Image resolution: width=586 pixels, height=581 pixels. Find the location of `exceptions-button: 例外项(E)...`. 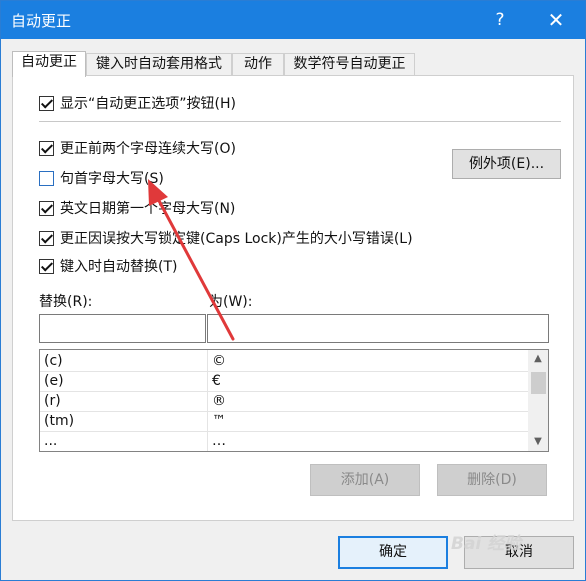

exceptions-button: 例外项(E)... is located at coordinates (506, 164).